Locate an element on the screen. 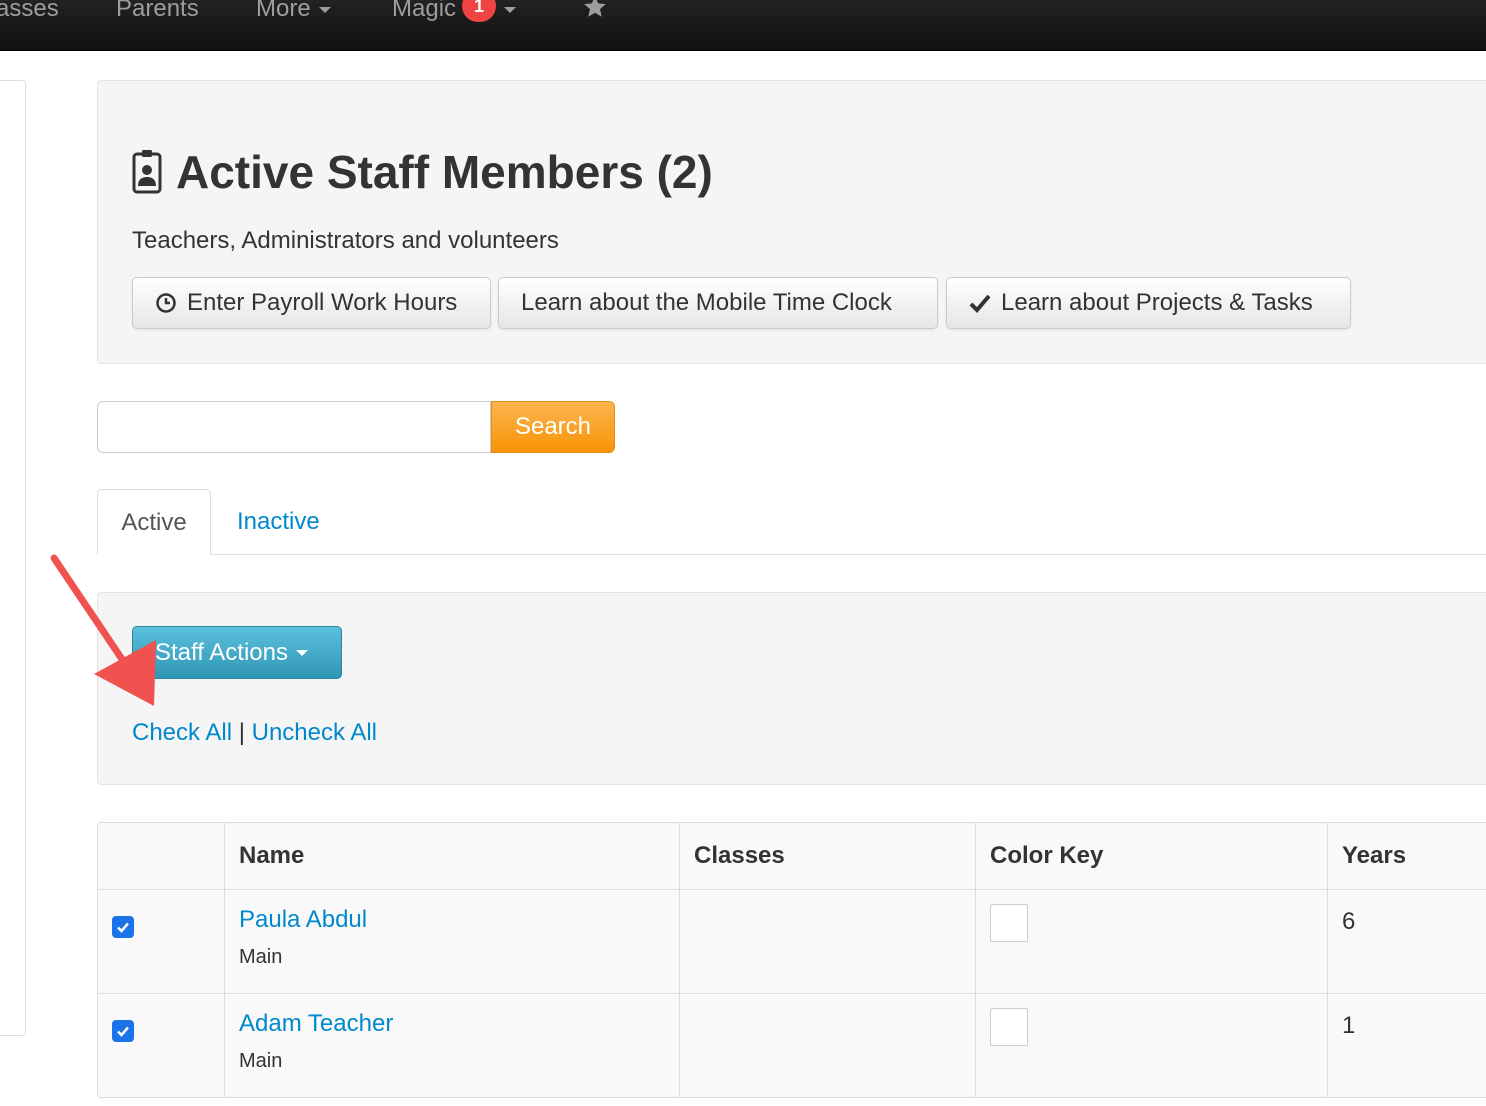 The height and width of the screenshot is (1106, 1486). top-navbar: asses Parents More Magic 1 is located at coordinates (743, 25).